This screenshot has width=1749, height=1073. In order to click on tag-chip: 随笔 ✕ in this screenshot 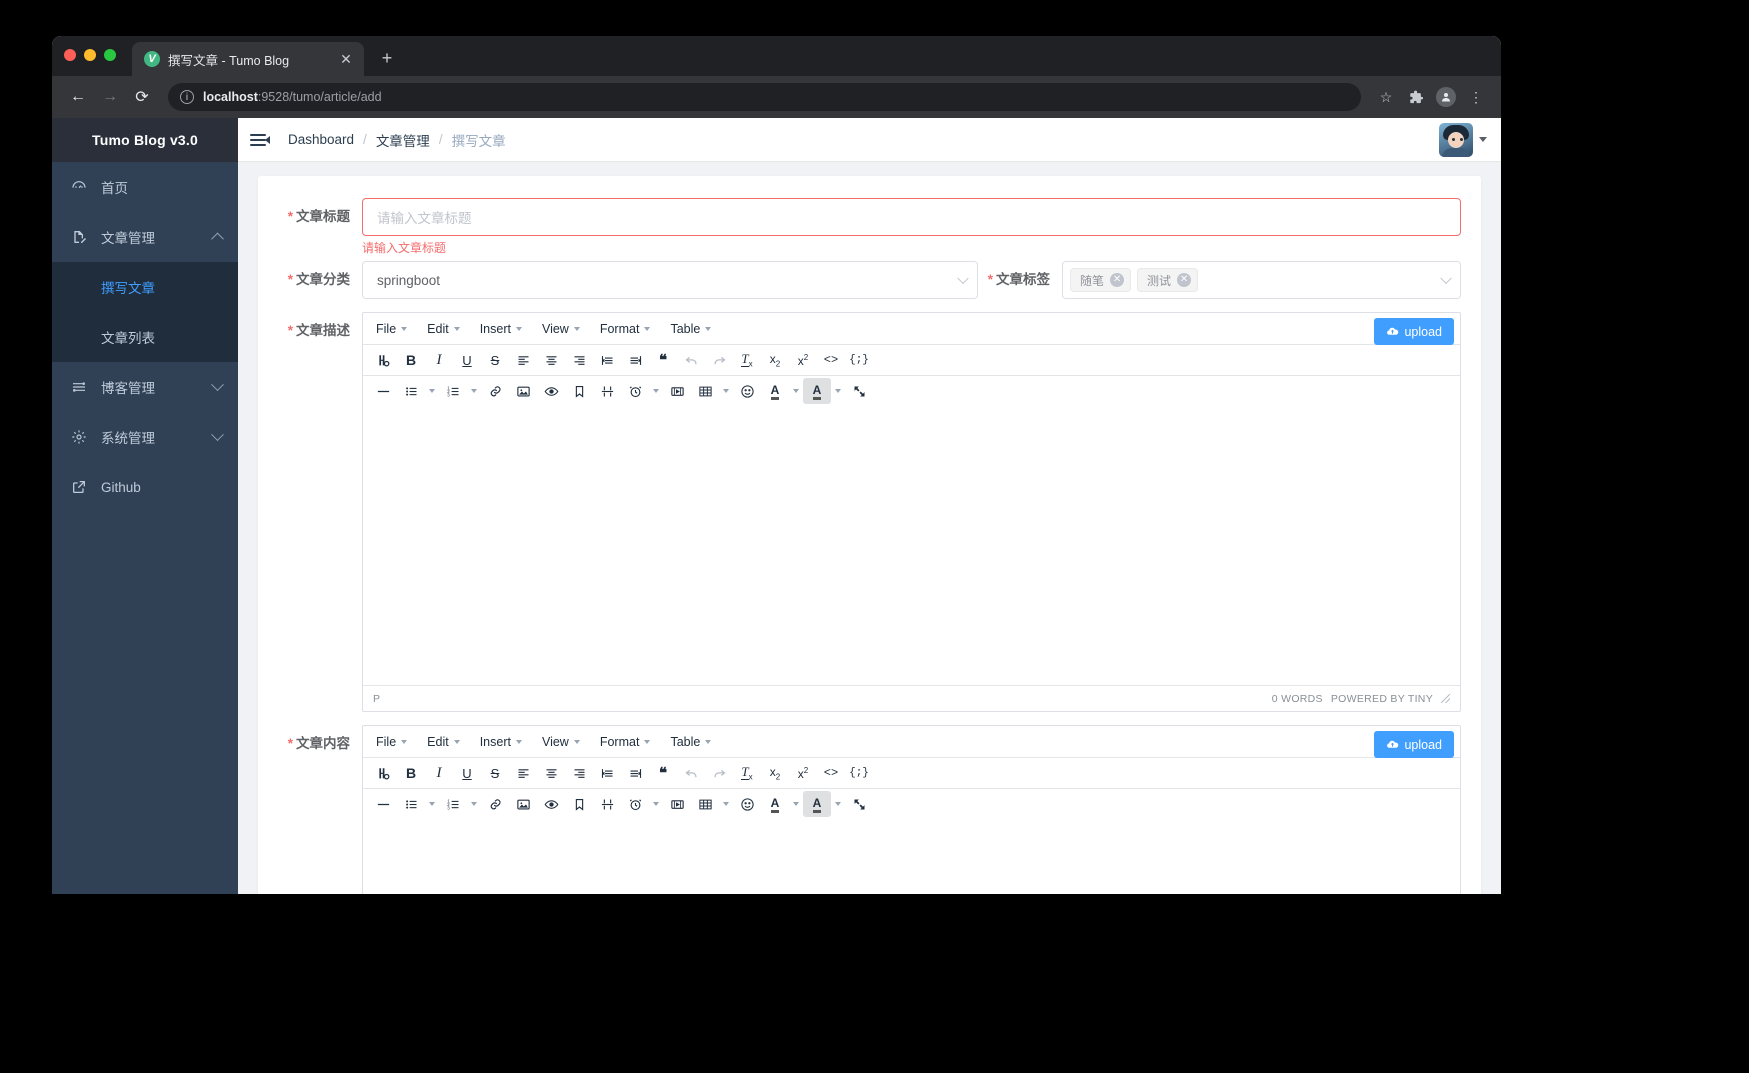, I will do `click(1101, 280)`.